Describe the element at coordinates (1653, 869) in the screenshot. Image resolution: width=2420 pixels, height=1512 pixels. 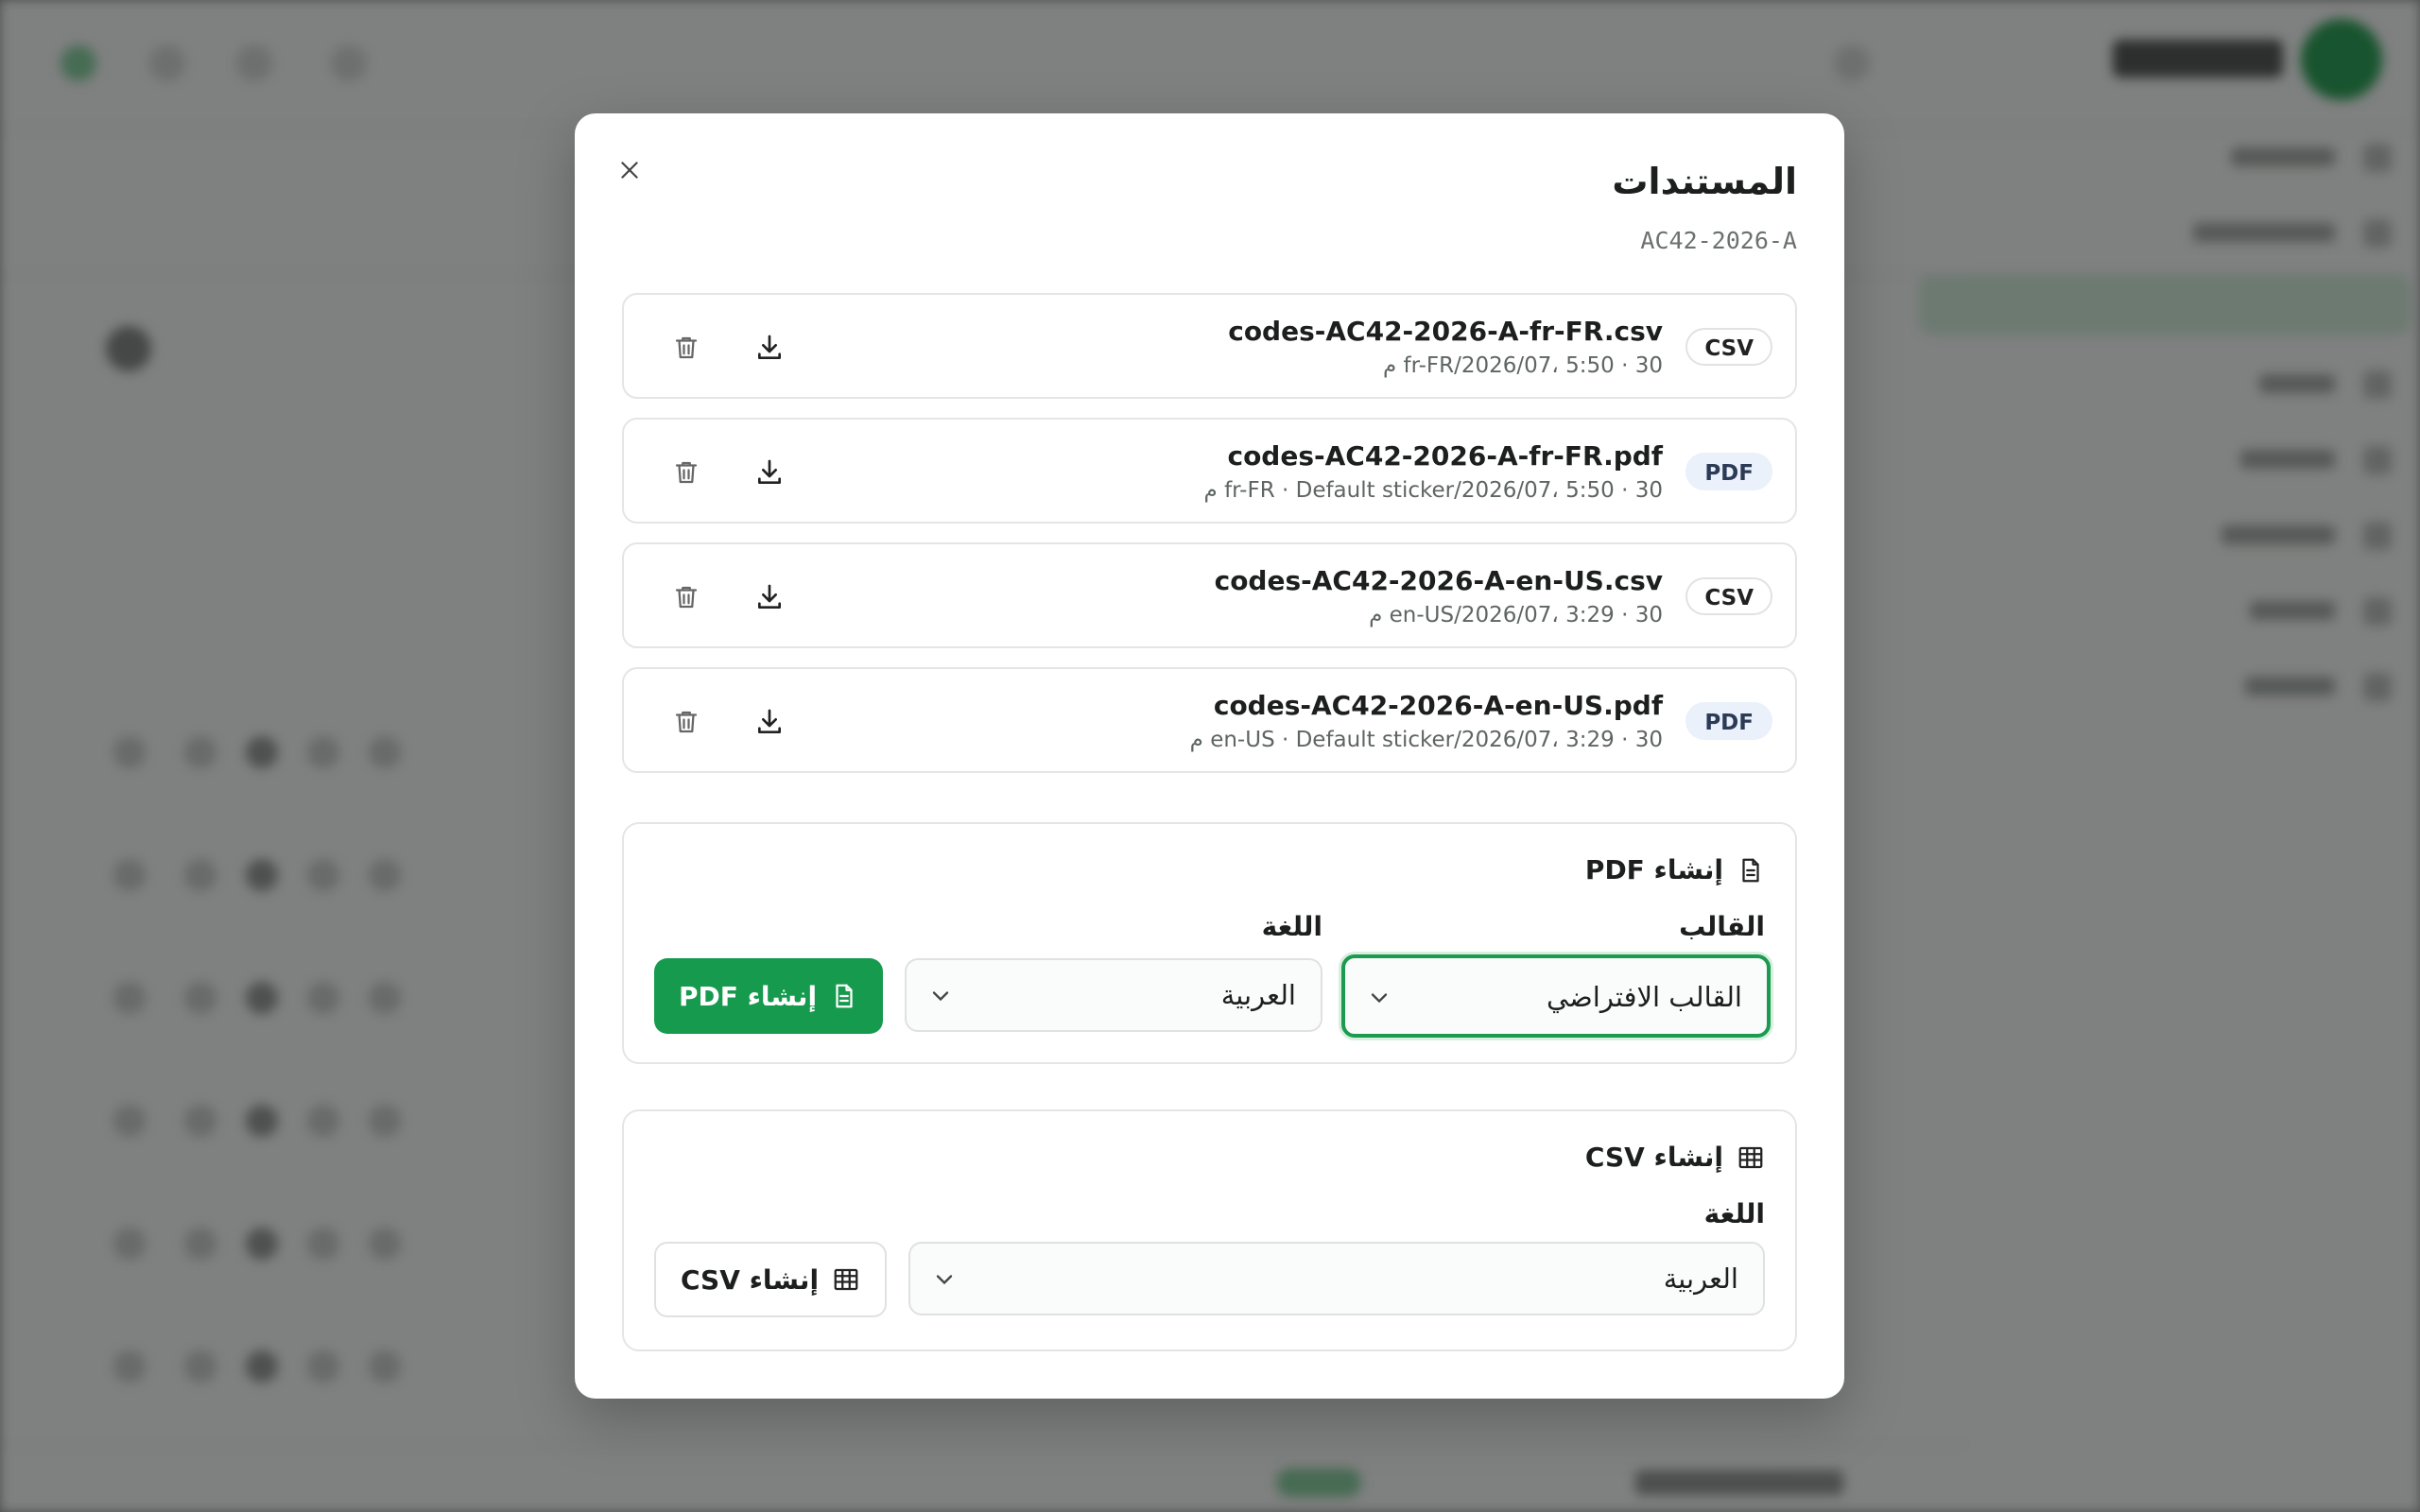
I see `pdf-panel-title: إنشاء PDF` at that location.